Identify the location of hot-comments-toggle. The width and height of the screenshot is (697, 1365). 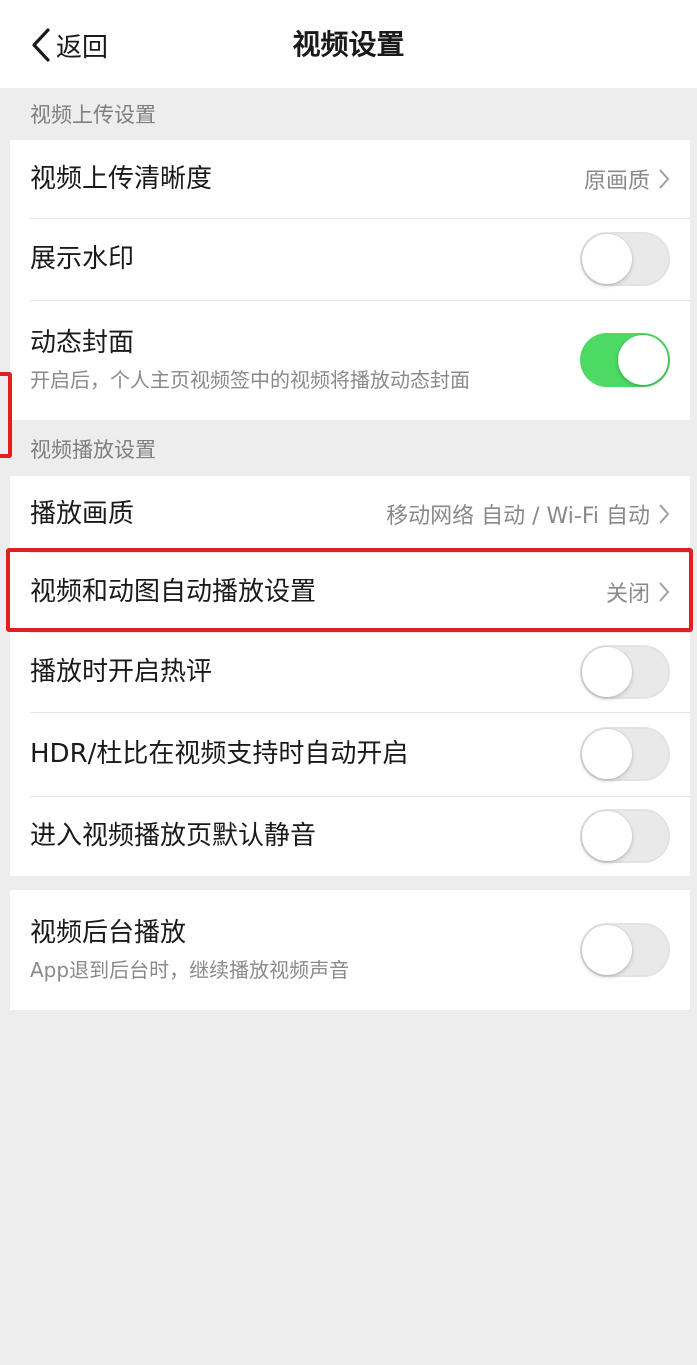
(625, 672).